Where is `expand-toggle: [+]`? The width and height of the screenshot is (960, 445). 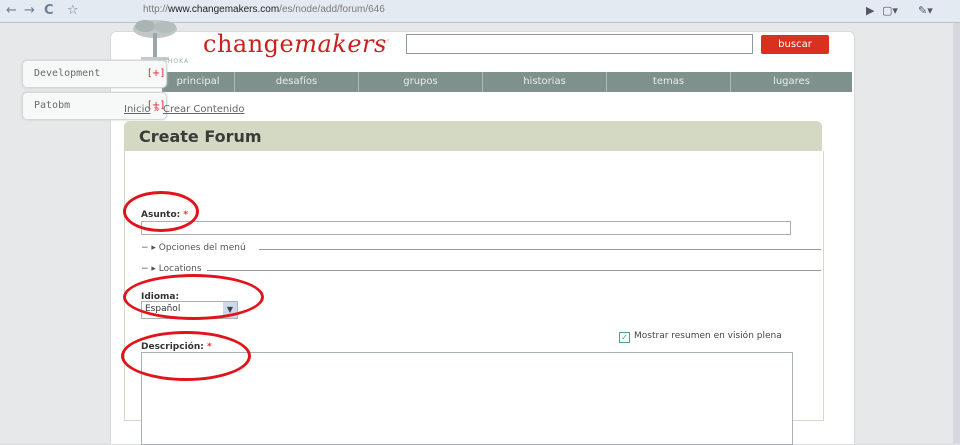
expand-toggle: [+] is located at coordinates (156, 73).